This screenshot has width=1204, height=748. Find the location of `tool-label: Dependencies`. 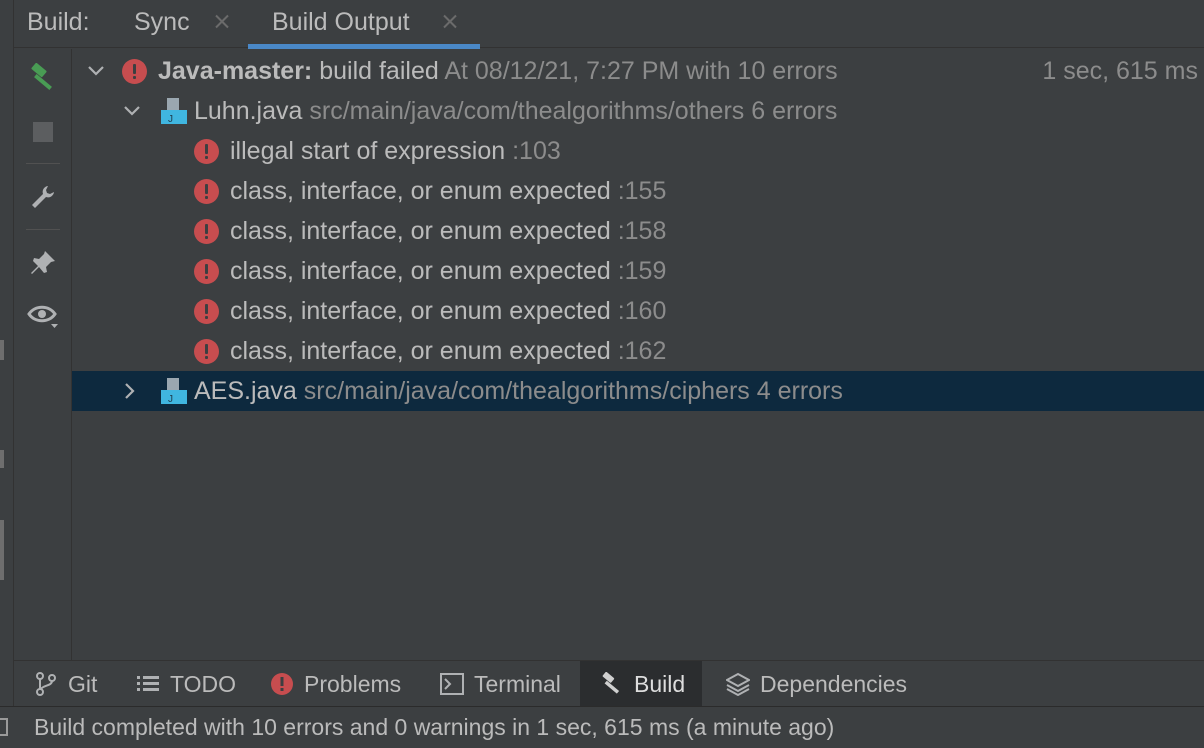

tool-label: Dependencies is located at coordinates (834, 683).